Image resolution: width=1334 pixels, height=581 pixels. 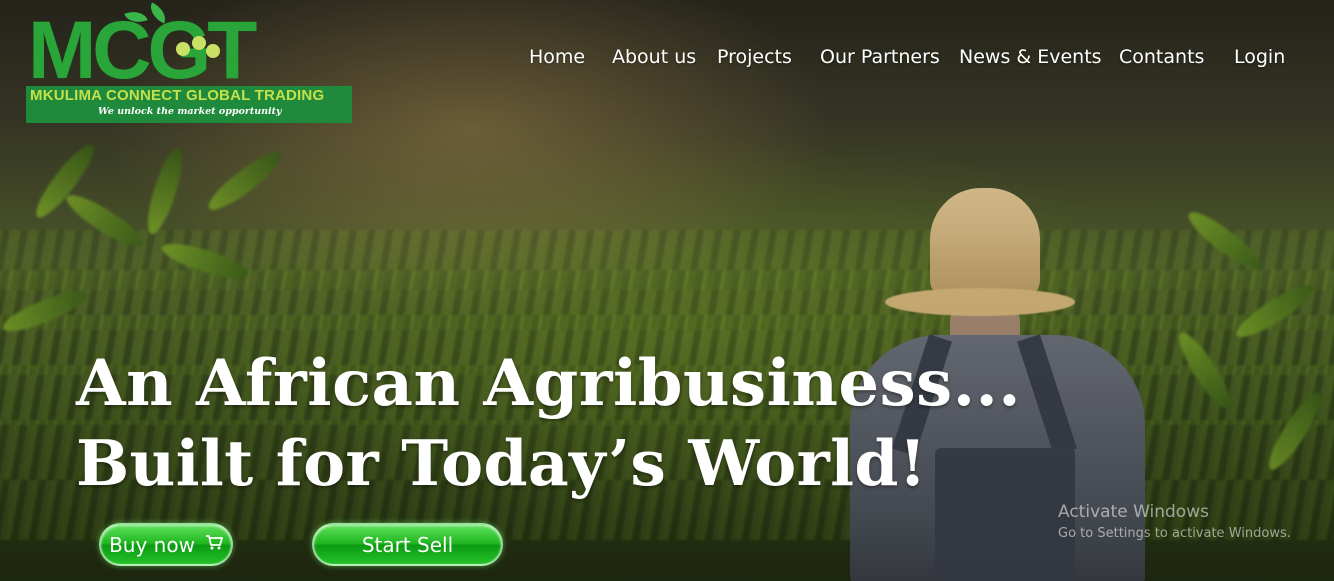 I want to click on buy-now-button: Buy now, so click(x=166, y=544).